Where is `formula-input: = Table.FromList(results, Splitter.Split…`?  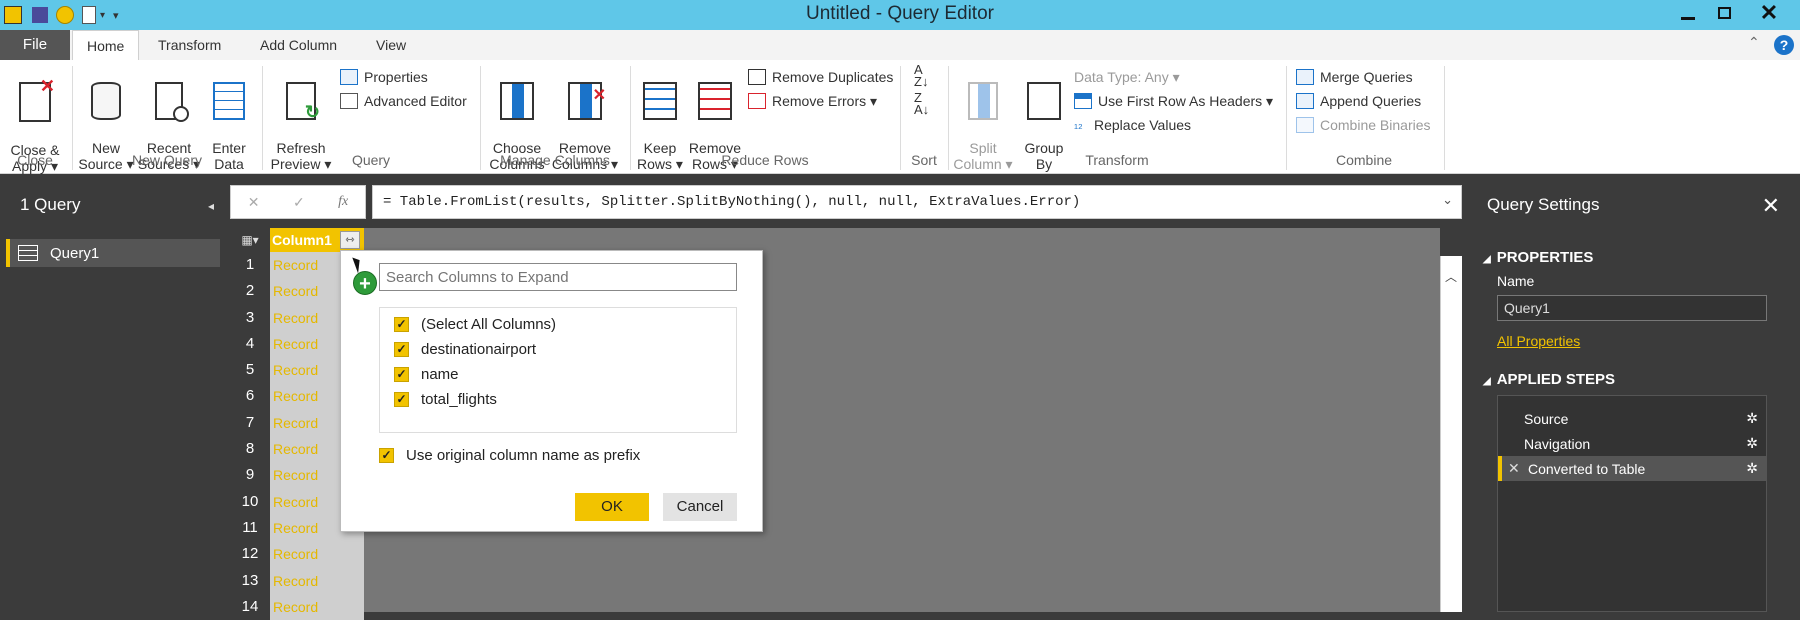 formula-input: = Table.FromList(results, Splitter.Split… is located at coordinates (917, 202).